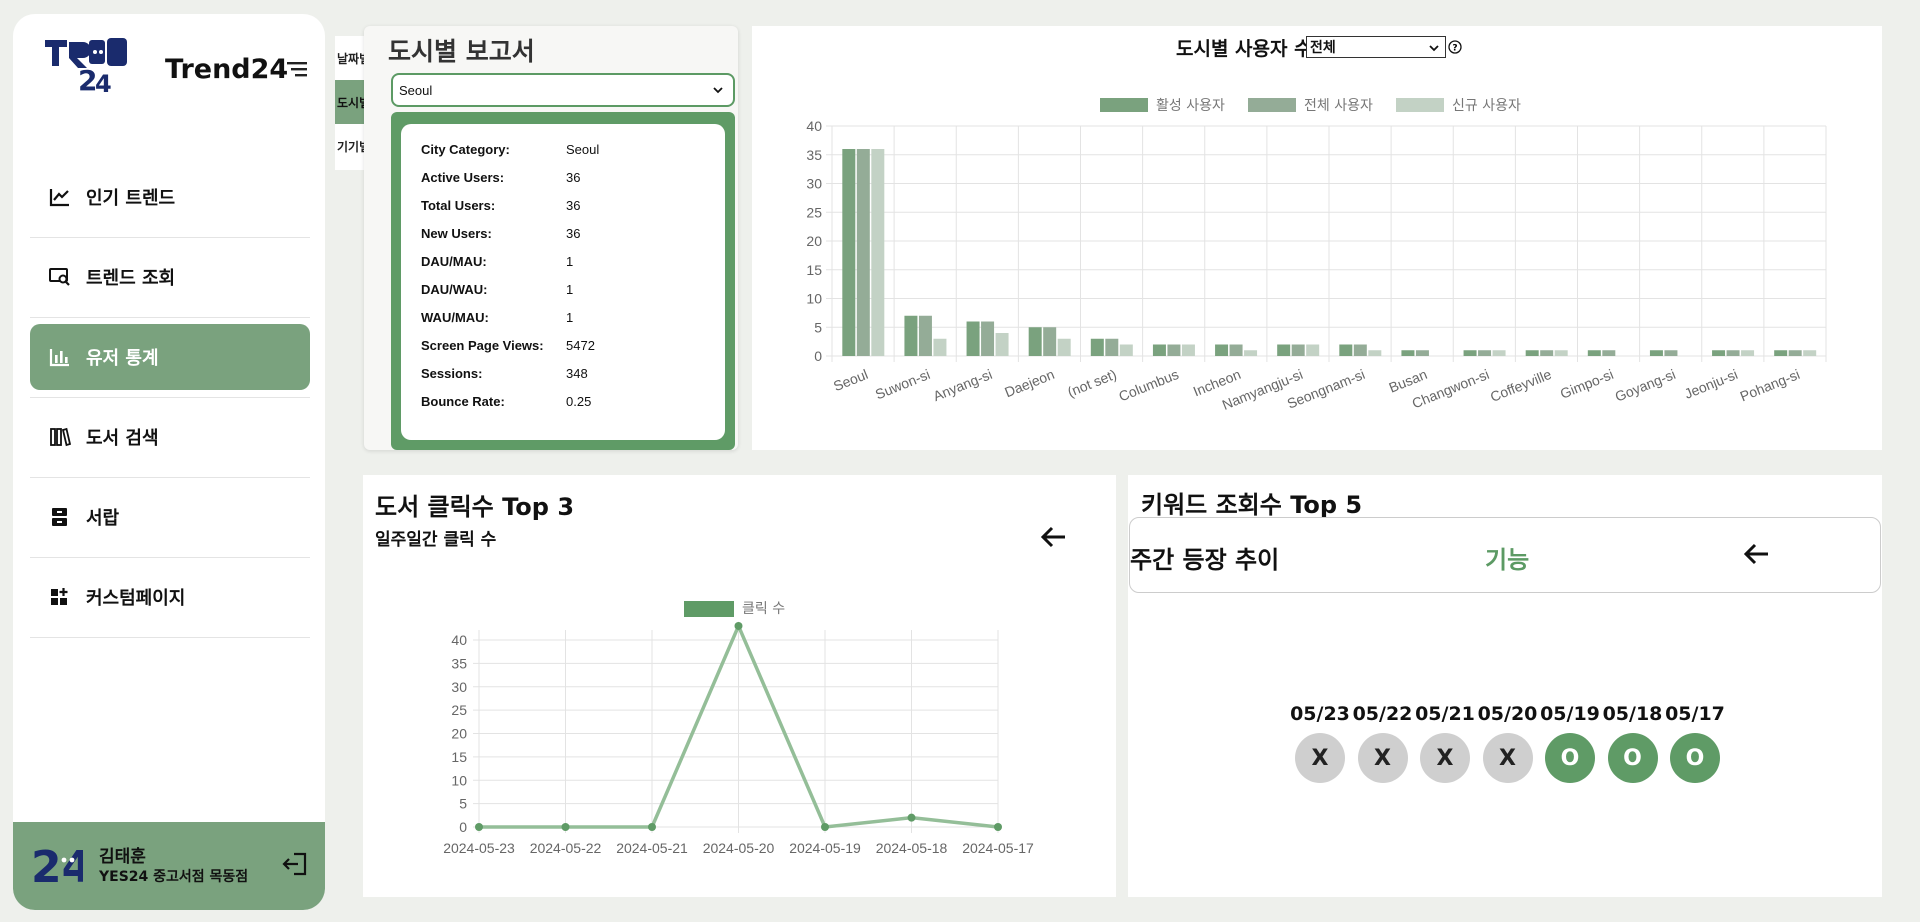 The height and width of the screenshot is (922, 1920). What do you see at coordinates (170, 281) in the screenshot?
I see `sidebar-item-trend-search: 트렌드 조회` at bounding box center [170, 281].